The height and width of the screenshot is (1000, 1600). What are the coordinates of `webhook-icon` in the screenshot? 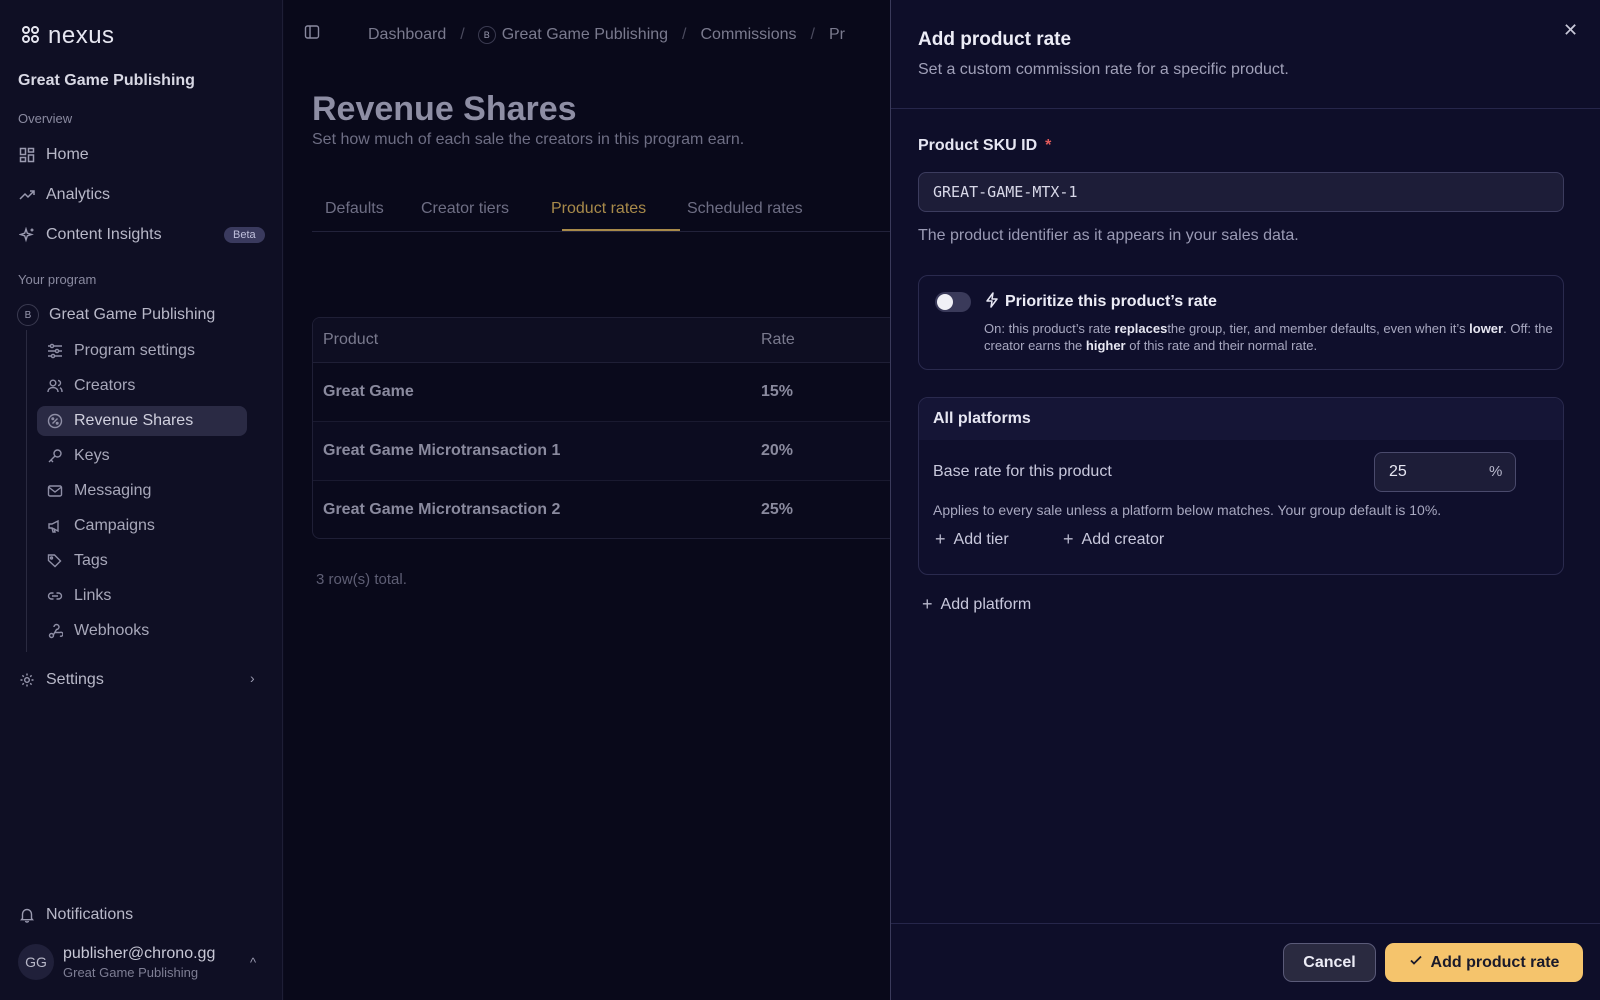 It's located at (55, 631).